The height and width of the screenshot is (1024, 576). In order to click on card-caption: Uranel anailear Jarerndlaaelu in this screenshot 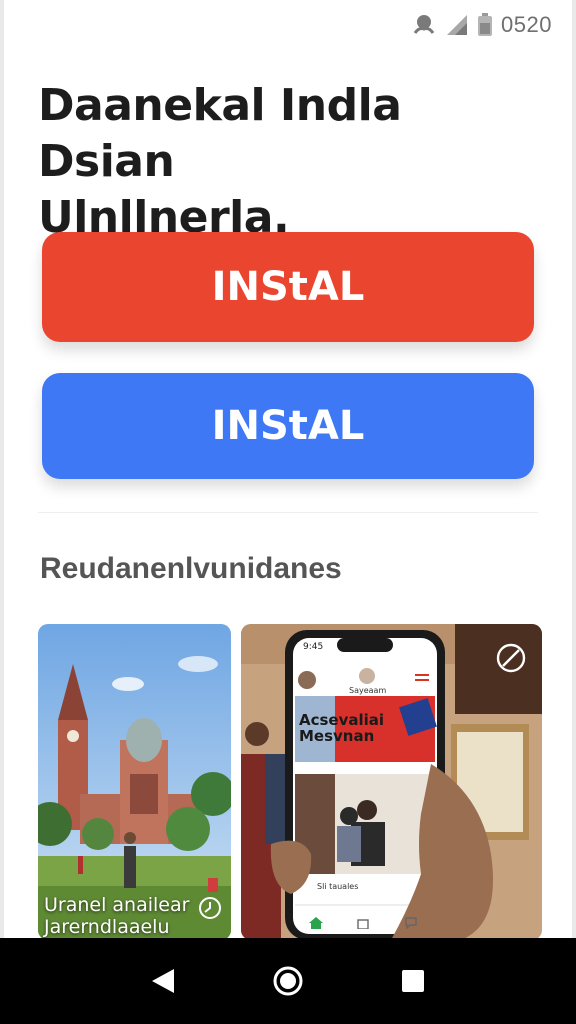, I will do `click(129, 916)`.